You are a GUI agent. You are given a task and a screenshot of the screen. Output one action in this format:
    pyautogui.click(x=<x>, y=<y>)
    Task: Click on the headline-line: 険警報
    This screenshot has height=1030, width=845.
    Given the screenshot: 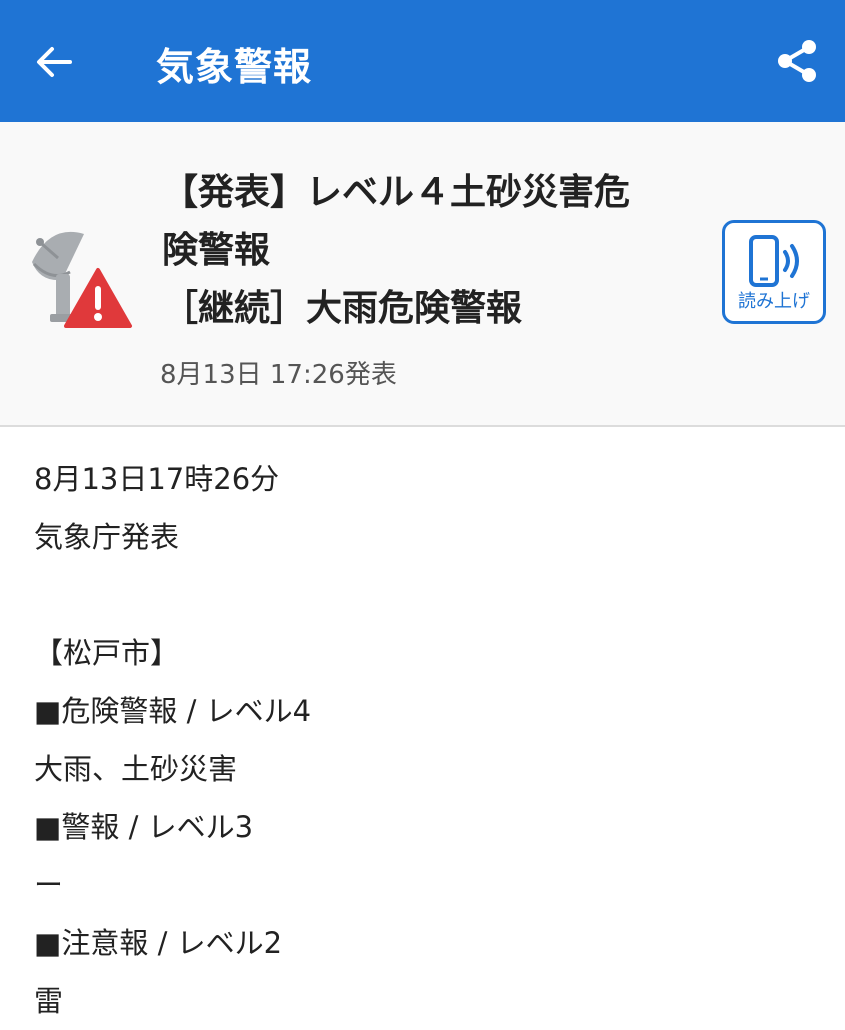 What is the action you would take?
    pyautogui.click(x=216, y=250)
    